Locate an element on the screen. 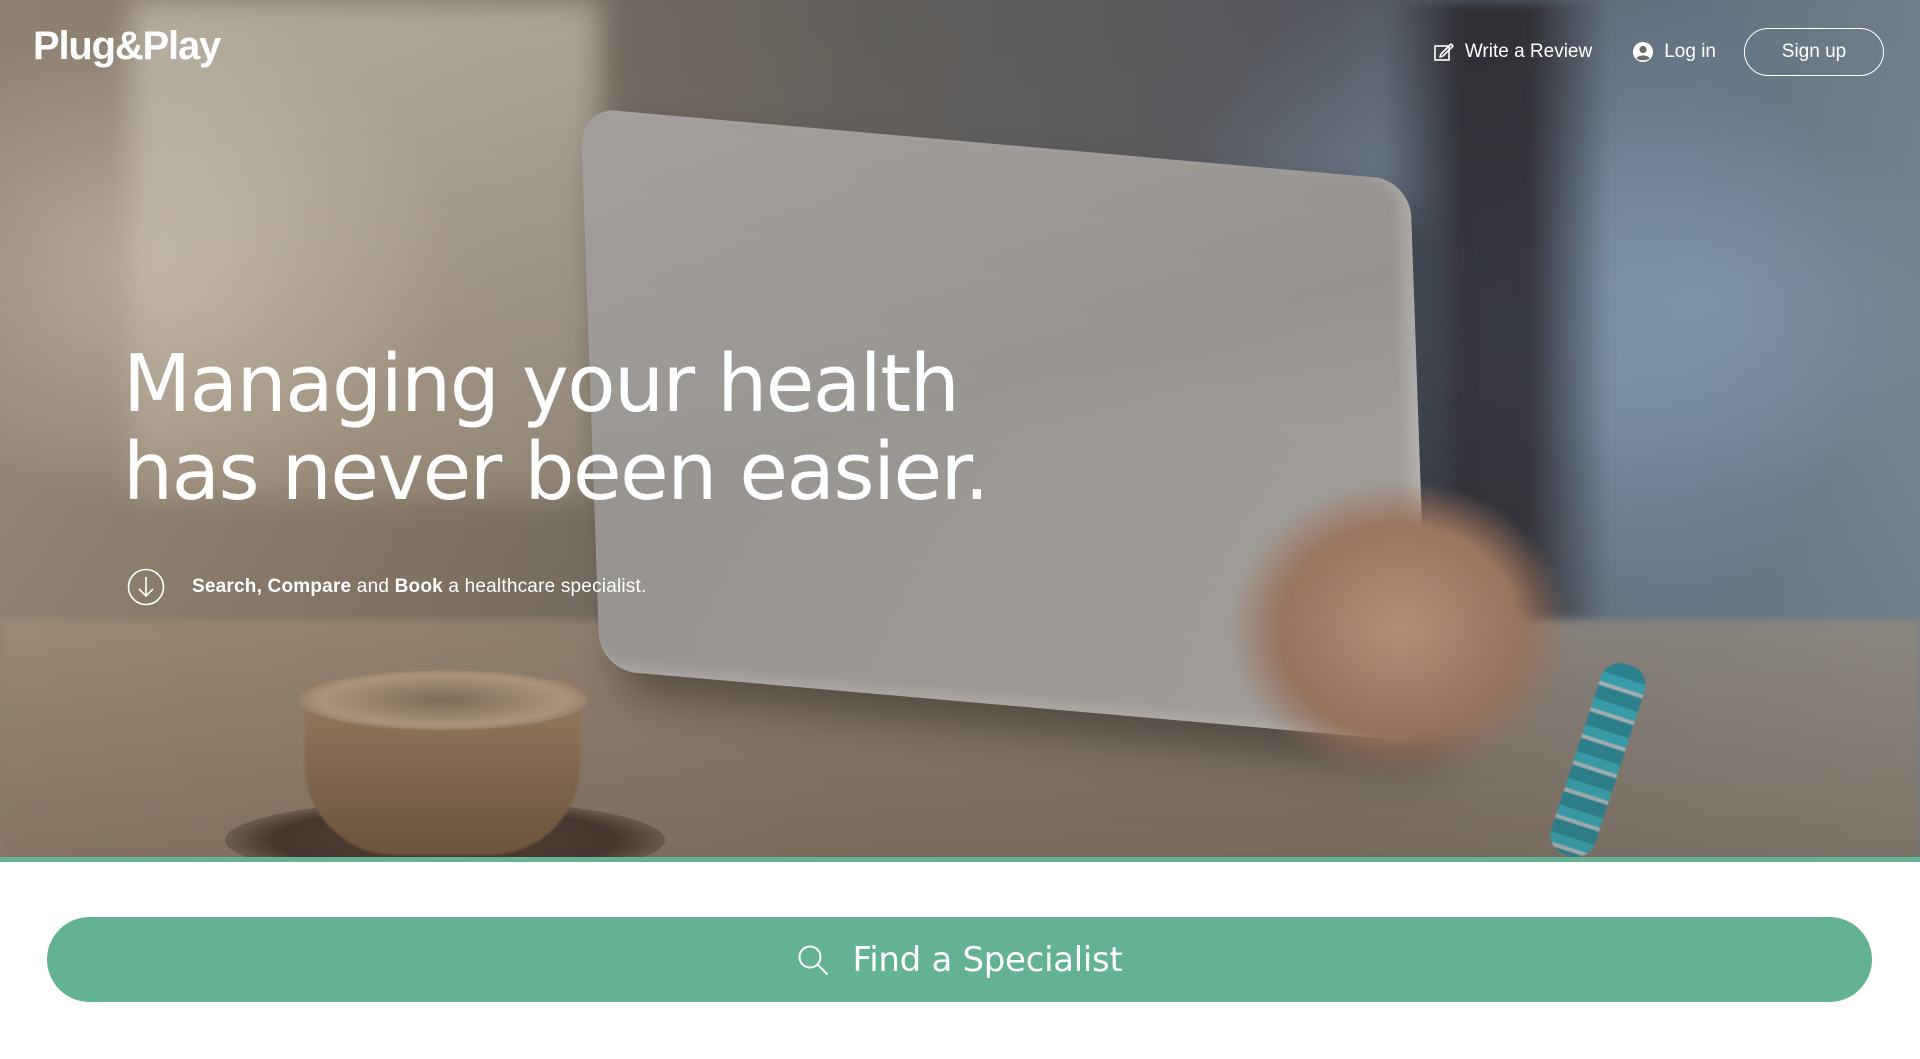  top-nav: Write a Review Log in Sign up is located at coordinates (1658, 52).